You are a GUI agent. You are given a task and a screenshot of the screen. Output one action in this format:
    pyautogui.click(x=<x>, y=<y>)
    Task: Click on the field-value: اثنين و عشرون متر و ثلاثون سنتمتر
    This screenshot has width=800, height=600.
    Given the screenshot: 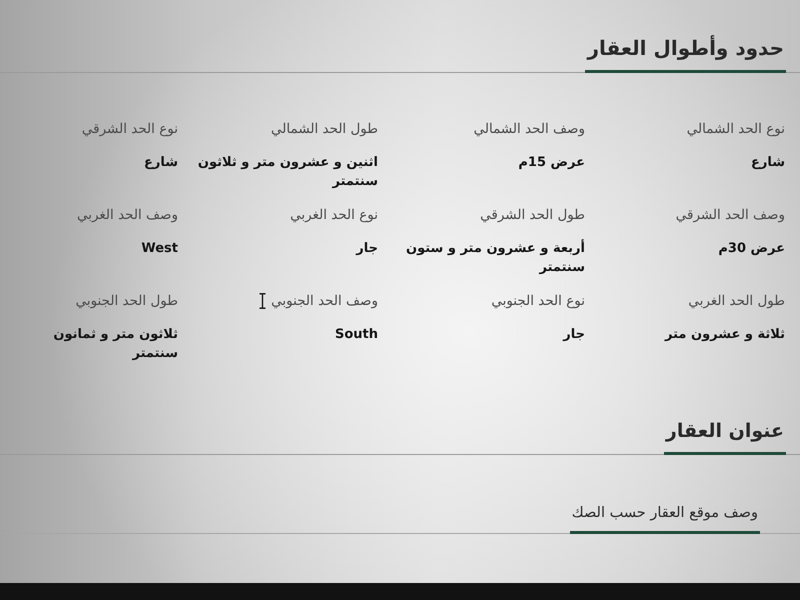 What is the action you would take?
    pyautogui.click(x=287, y=172)
    